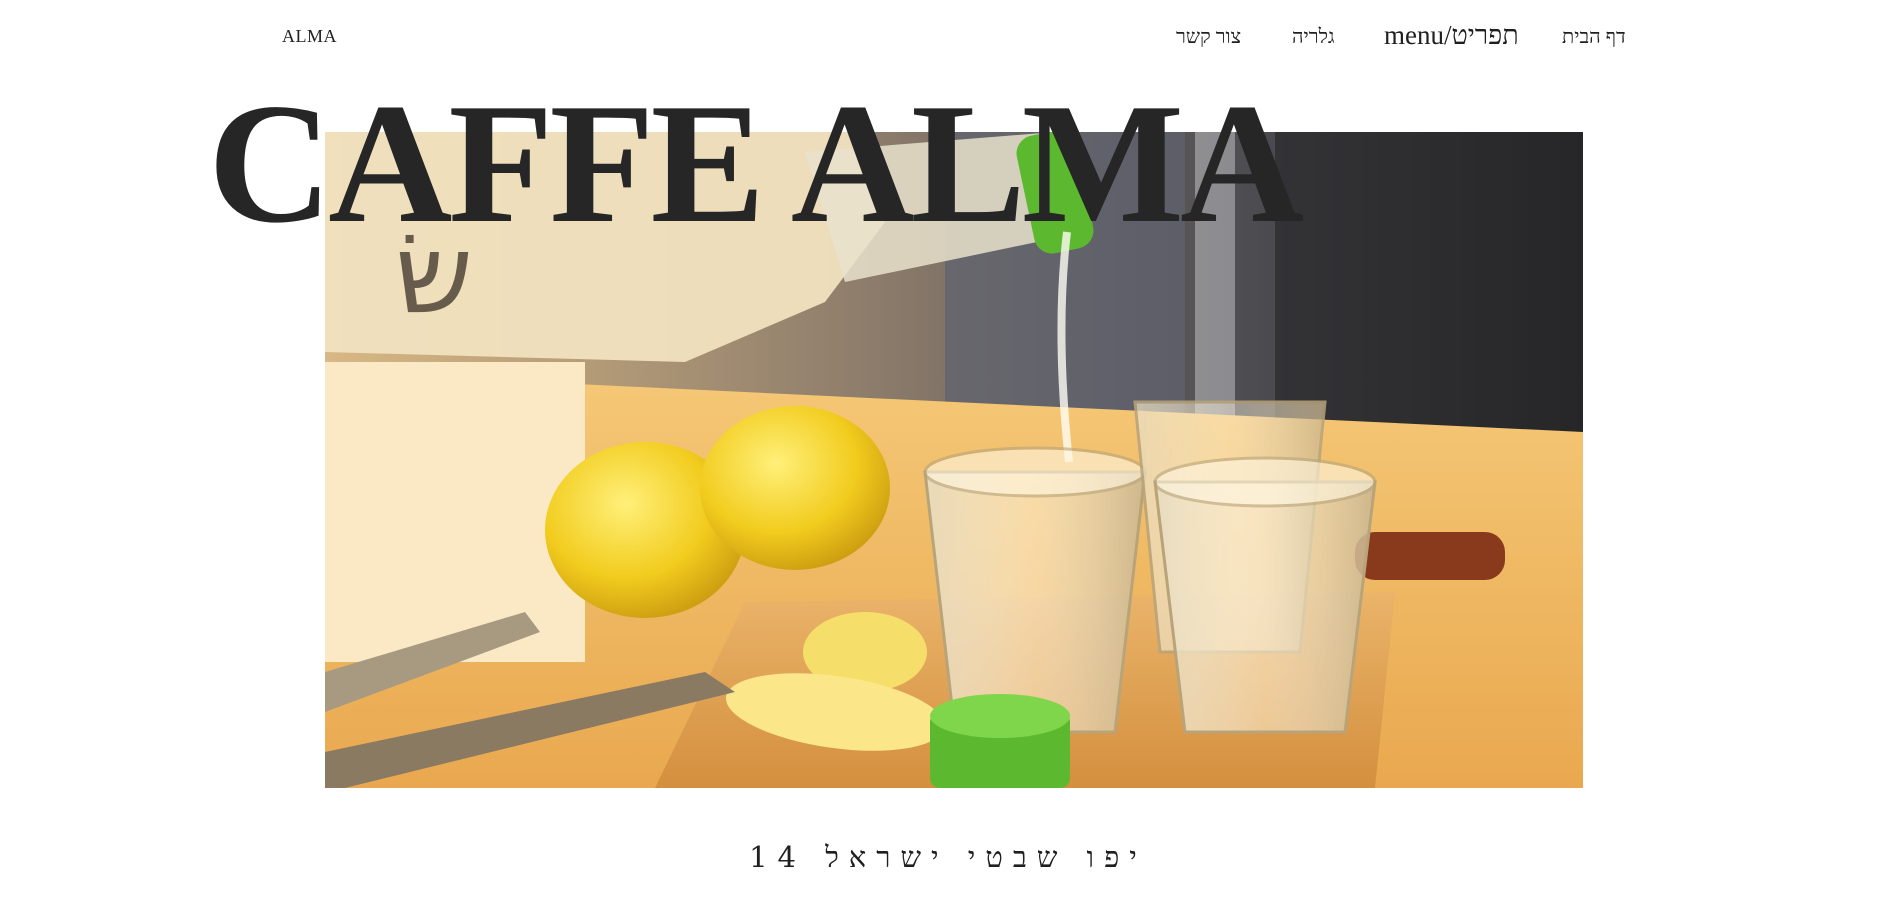  Describe the element at coordinates (1208, 37) in the screenshot. I see `nav-item-contact: צור קשר` at that location.